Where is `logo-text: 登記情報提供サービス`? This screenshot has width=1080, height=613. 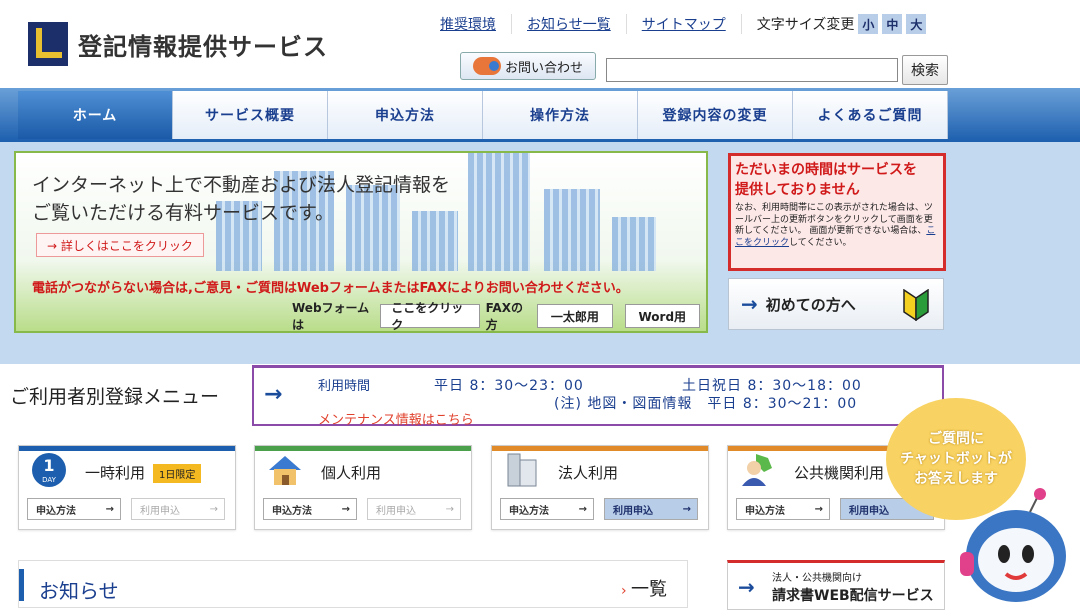
logo-text: 登記情報提供サービス is located at coordinates (203, 46).